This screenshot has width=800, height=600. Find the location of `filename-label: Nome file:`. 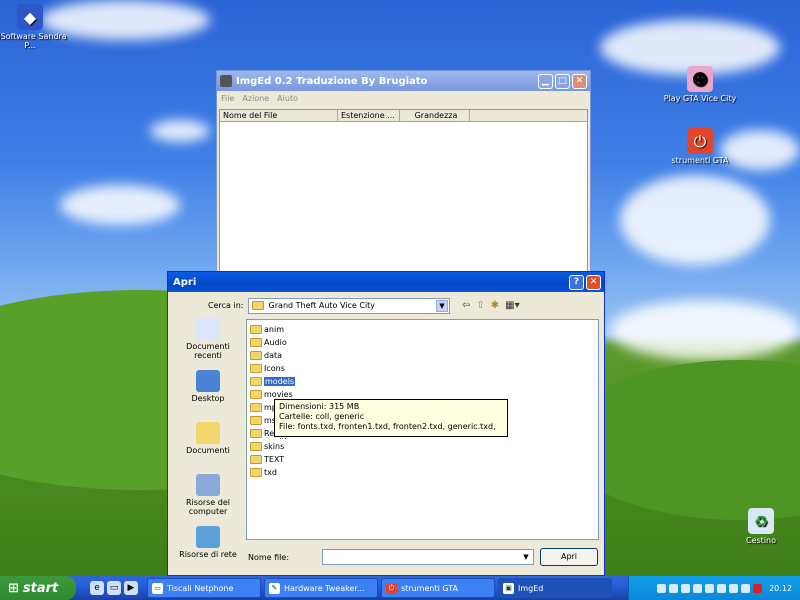

filename-label: Nome file: is located at coordinates (269, 557).